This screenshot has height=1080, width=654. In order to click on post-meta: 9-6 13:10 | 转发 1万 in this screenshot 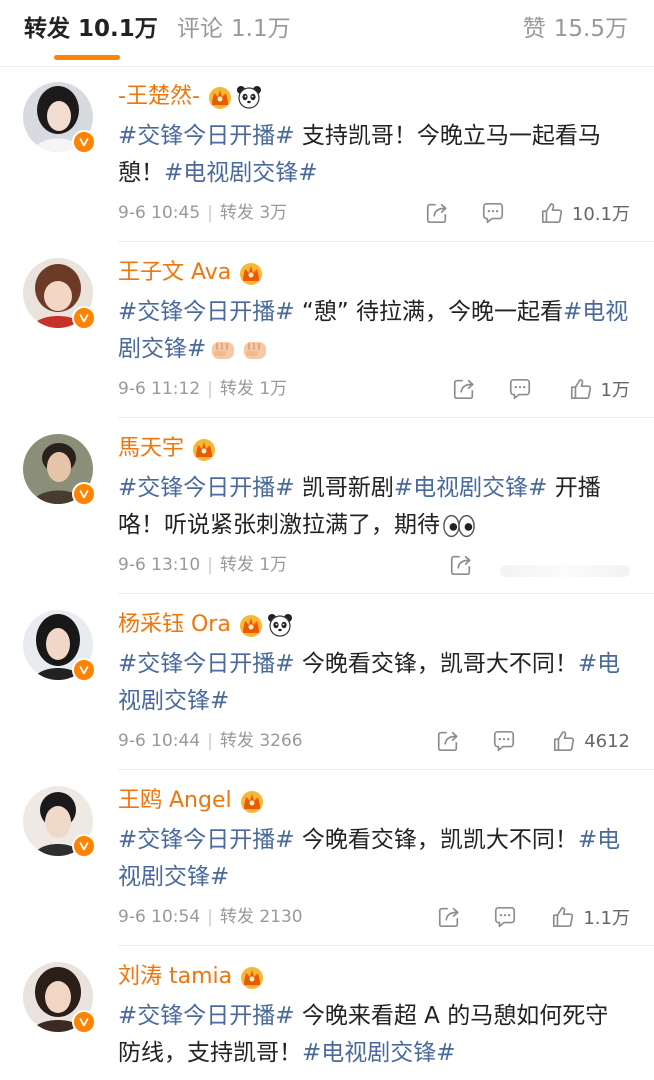, I will do `click(202, 565)`.